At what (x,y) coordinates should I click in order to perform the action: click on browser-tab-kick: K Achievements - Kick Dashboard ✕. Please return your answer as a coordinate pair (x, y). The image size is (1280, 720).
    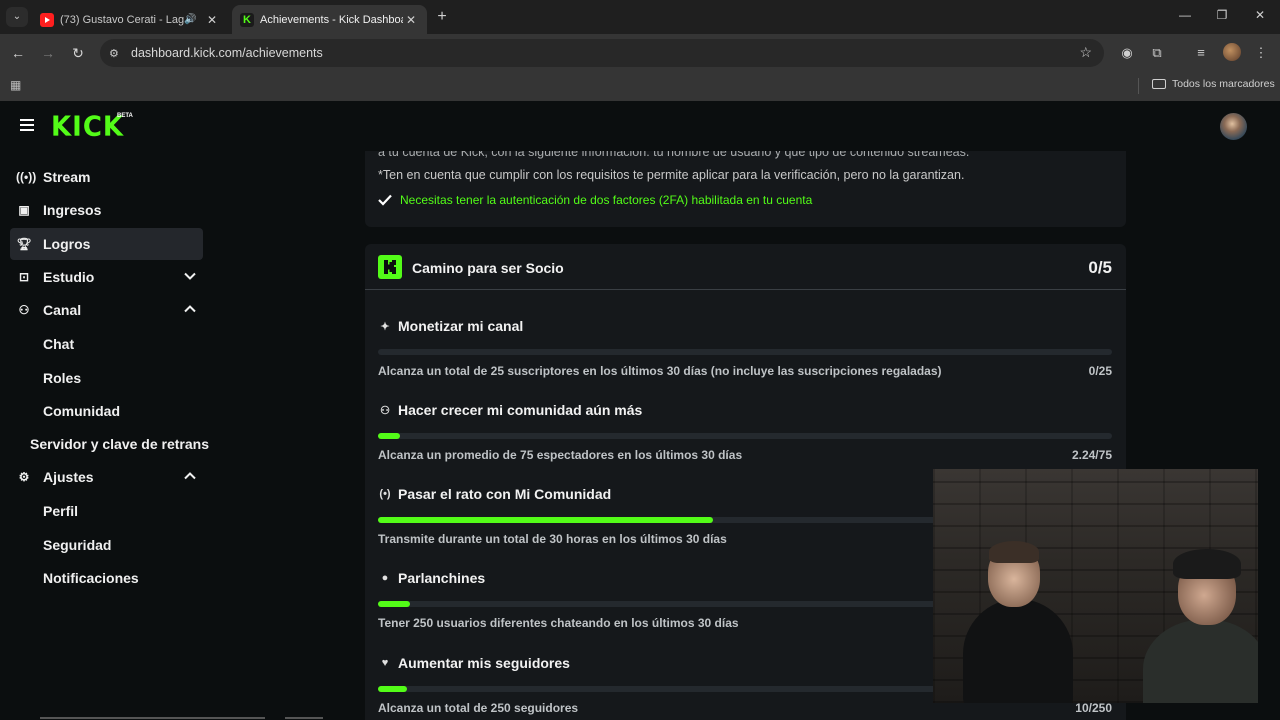
    Looking at the image, I should click on (329, 19).